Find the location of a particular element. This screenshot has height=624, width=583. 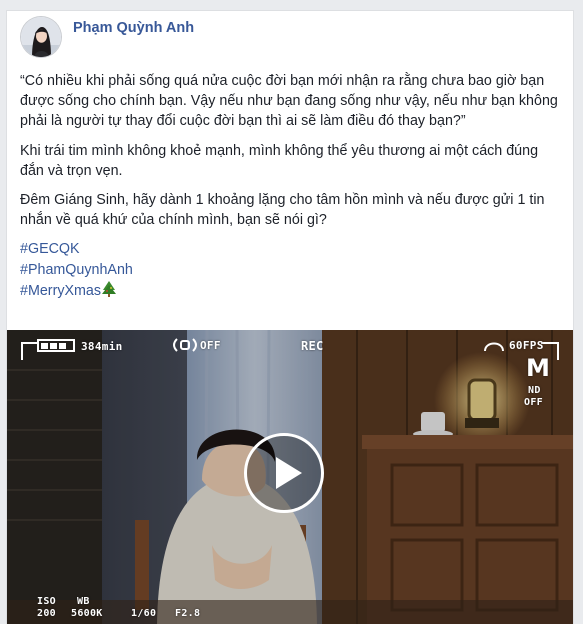

audio-mode-icon is located at coordinates (494, 347).